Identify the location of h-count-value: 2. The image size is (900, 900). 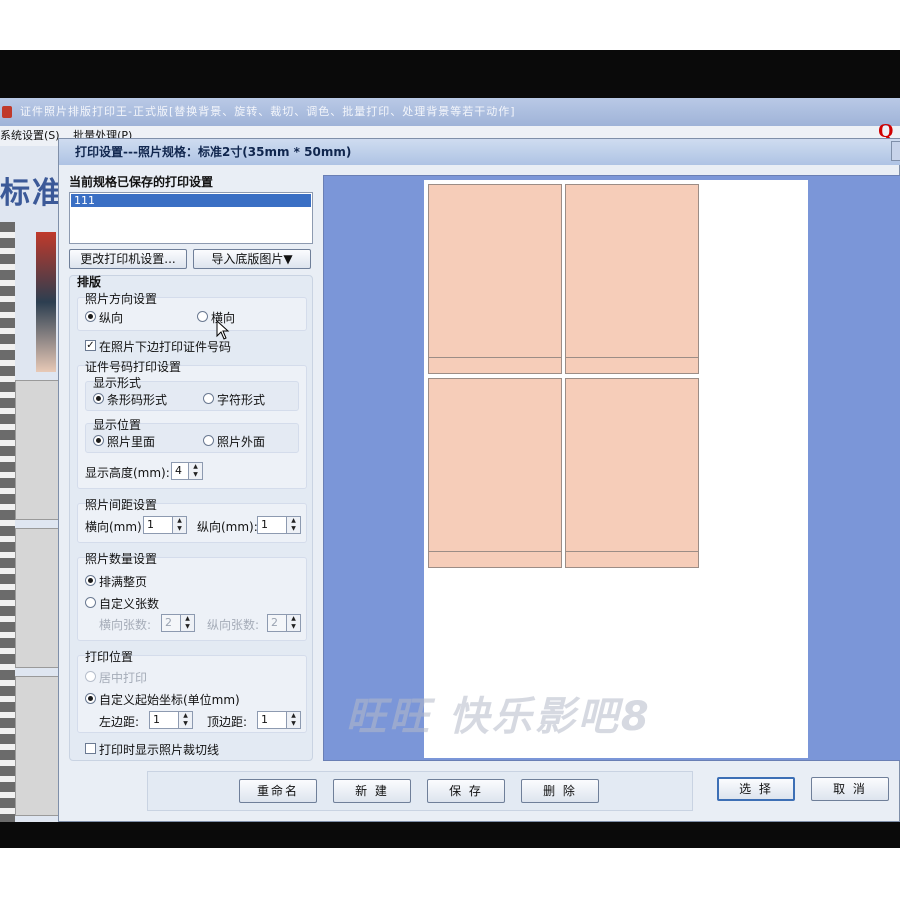
(168, 622).